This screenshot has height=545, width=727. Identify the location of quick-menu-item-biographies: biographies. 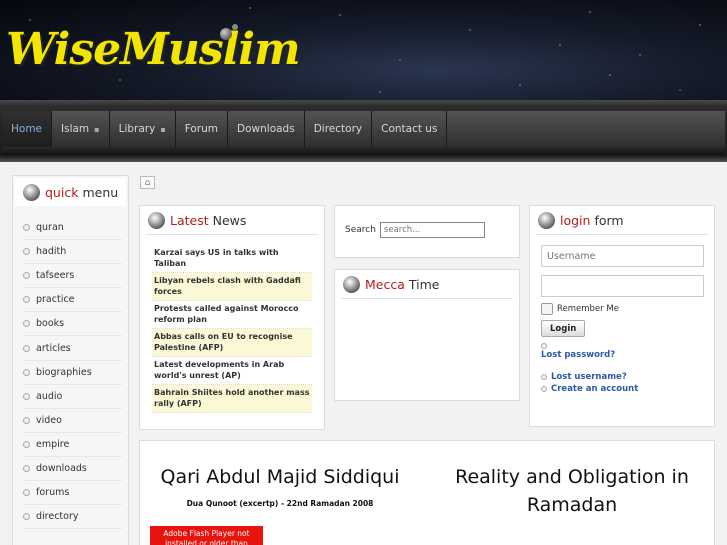
(72, 373).